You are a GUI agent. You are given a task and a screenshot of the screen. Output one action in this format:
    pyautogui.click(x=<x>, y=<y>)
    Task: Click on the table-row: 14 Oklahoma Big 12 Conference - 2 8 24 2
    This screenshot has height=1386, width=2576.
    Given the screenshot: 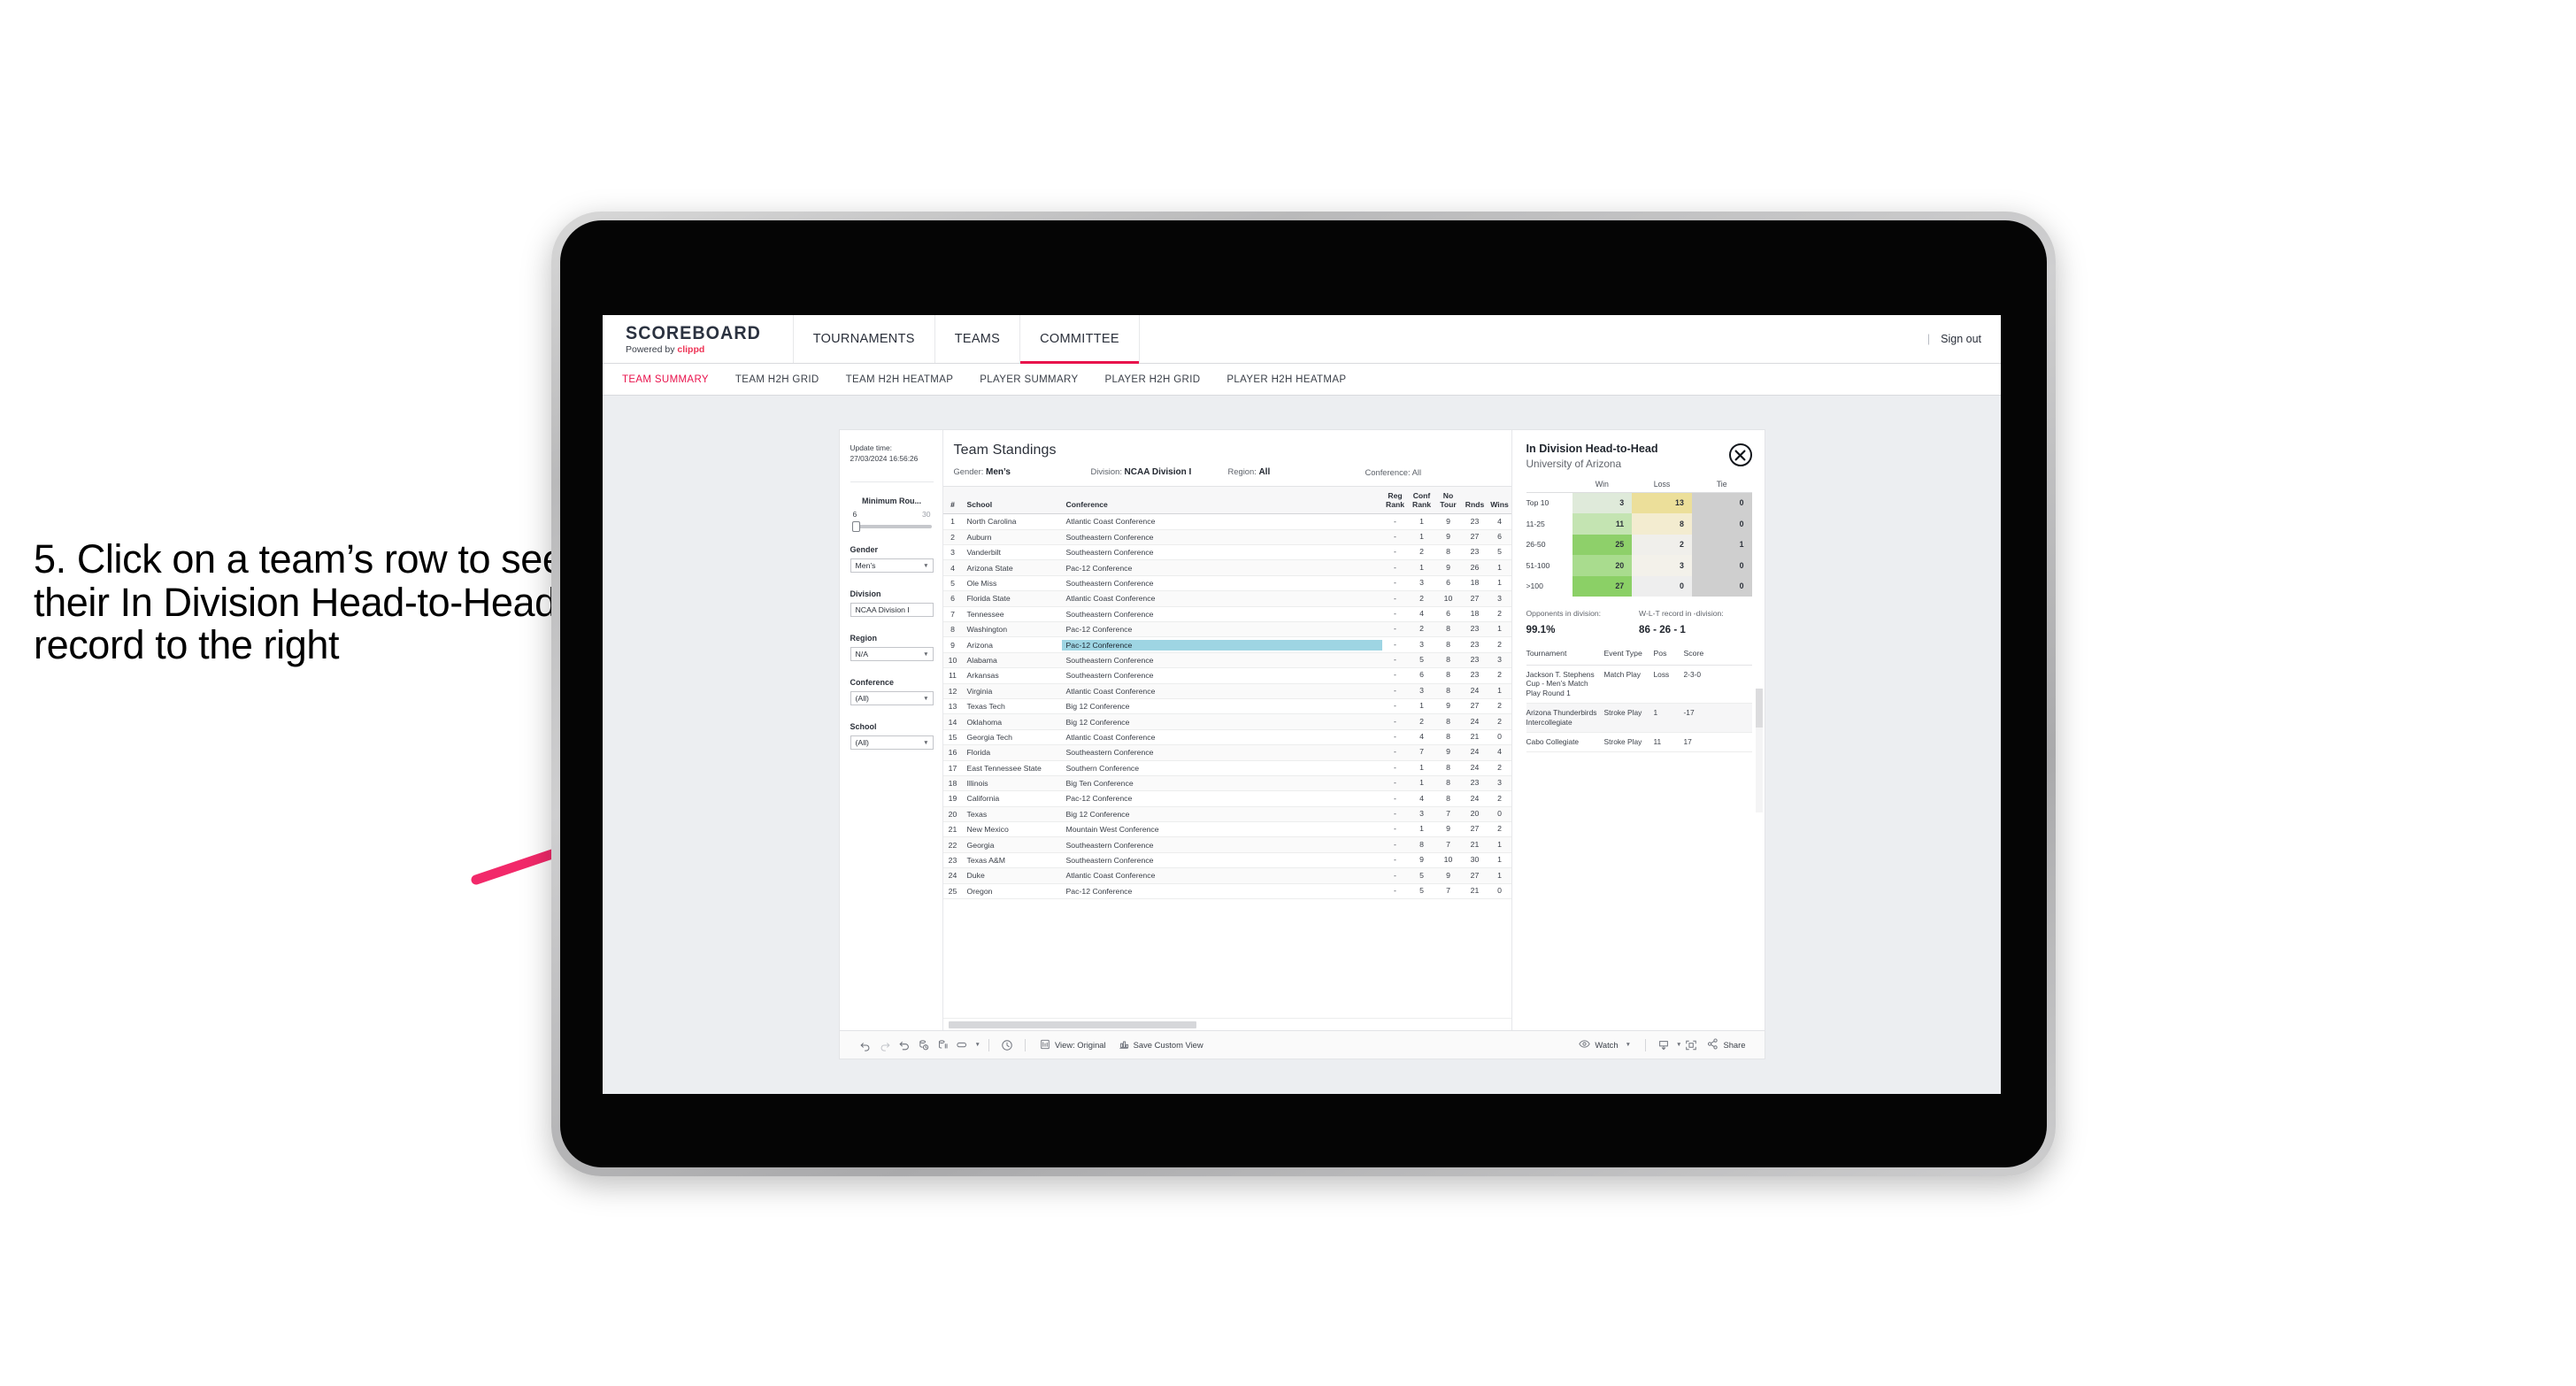 What is the action you would take?
    pyautogui.click(x=1226, y=722)
    